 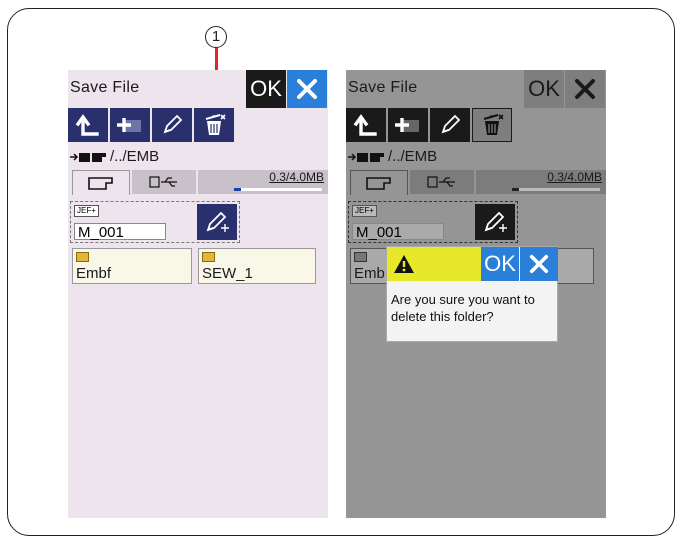 I want to click on dialog-ok-button: OK, so click(x=500, y=264).